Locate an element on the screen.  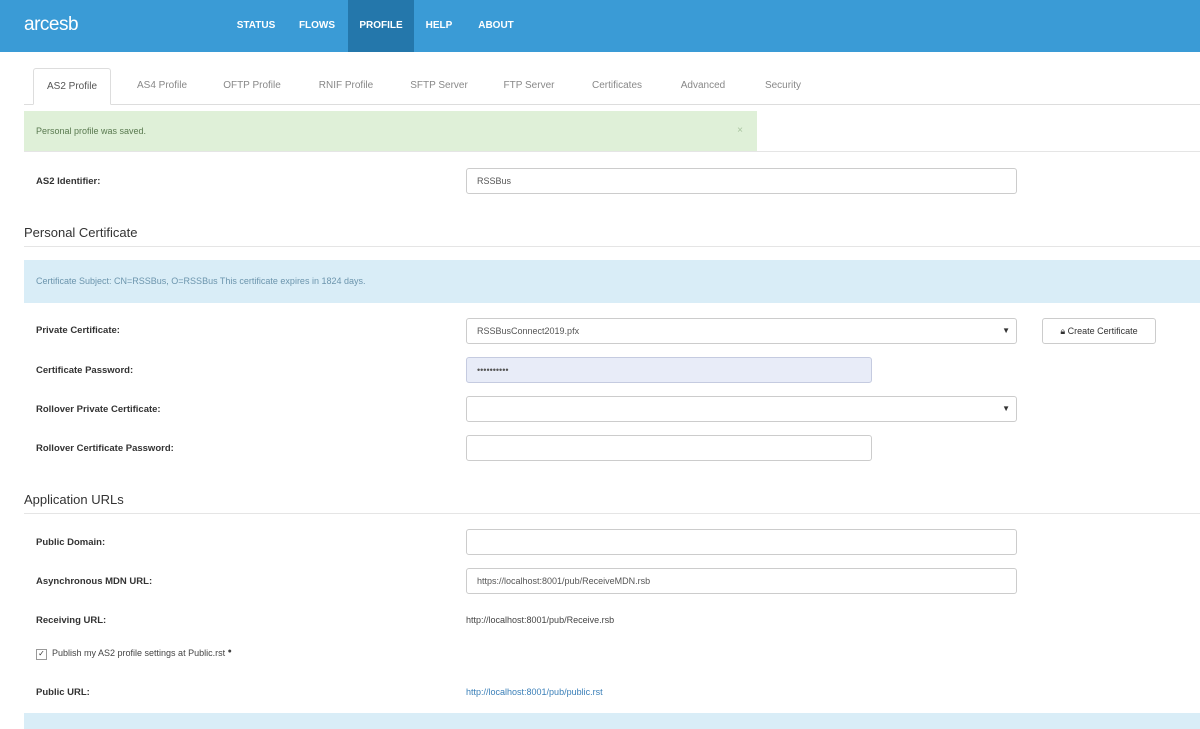
receiving-url-value: http://localhost:8001/pub/Receive.rsb is located at coordinates (540, 620).